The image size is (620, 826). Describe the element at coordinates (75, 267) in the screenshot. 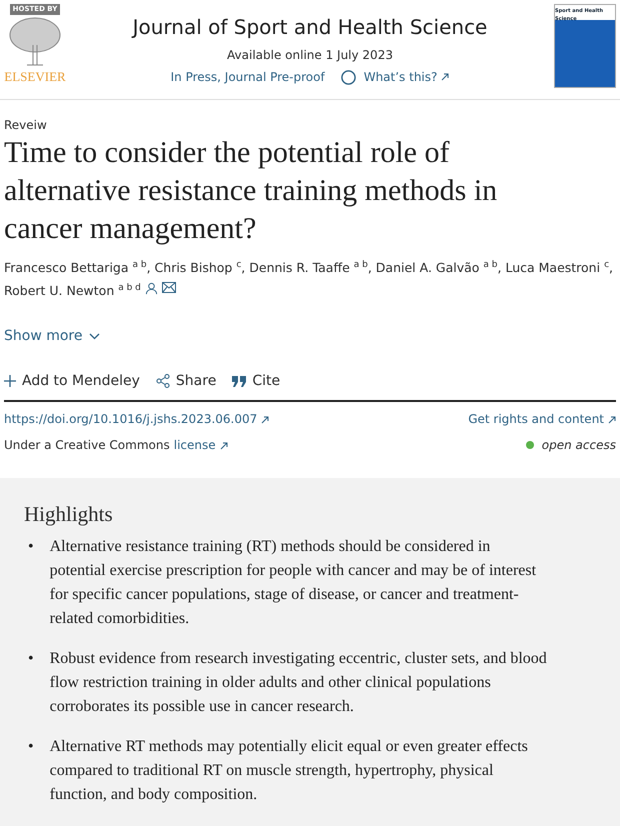

I see `author-link: Francesco Bettariga $^{a b}$` at that location.